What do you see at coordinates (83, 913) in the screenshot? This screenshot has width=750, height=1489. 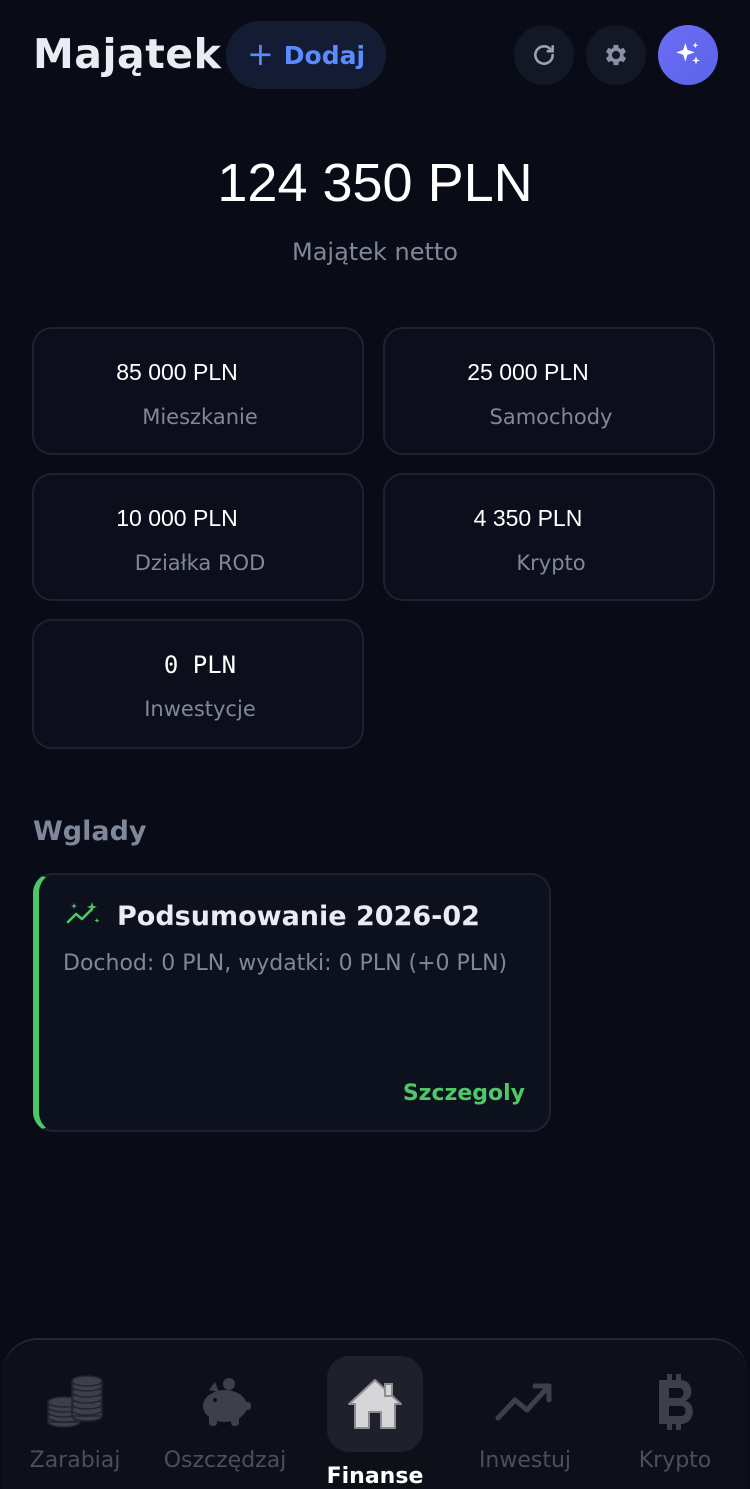 I see `trend-sparkle-icon` at bounding box center [83, 913].